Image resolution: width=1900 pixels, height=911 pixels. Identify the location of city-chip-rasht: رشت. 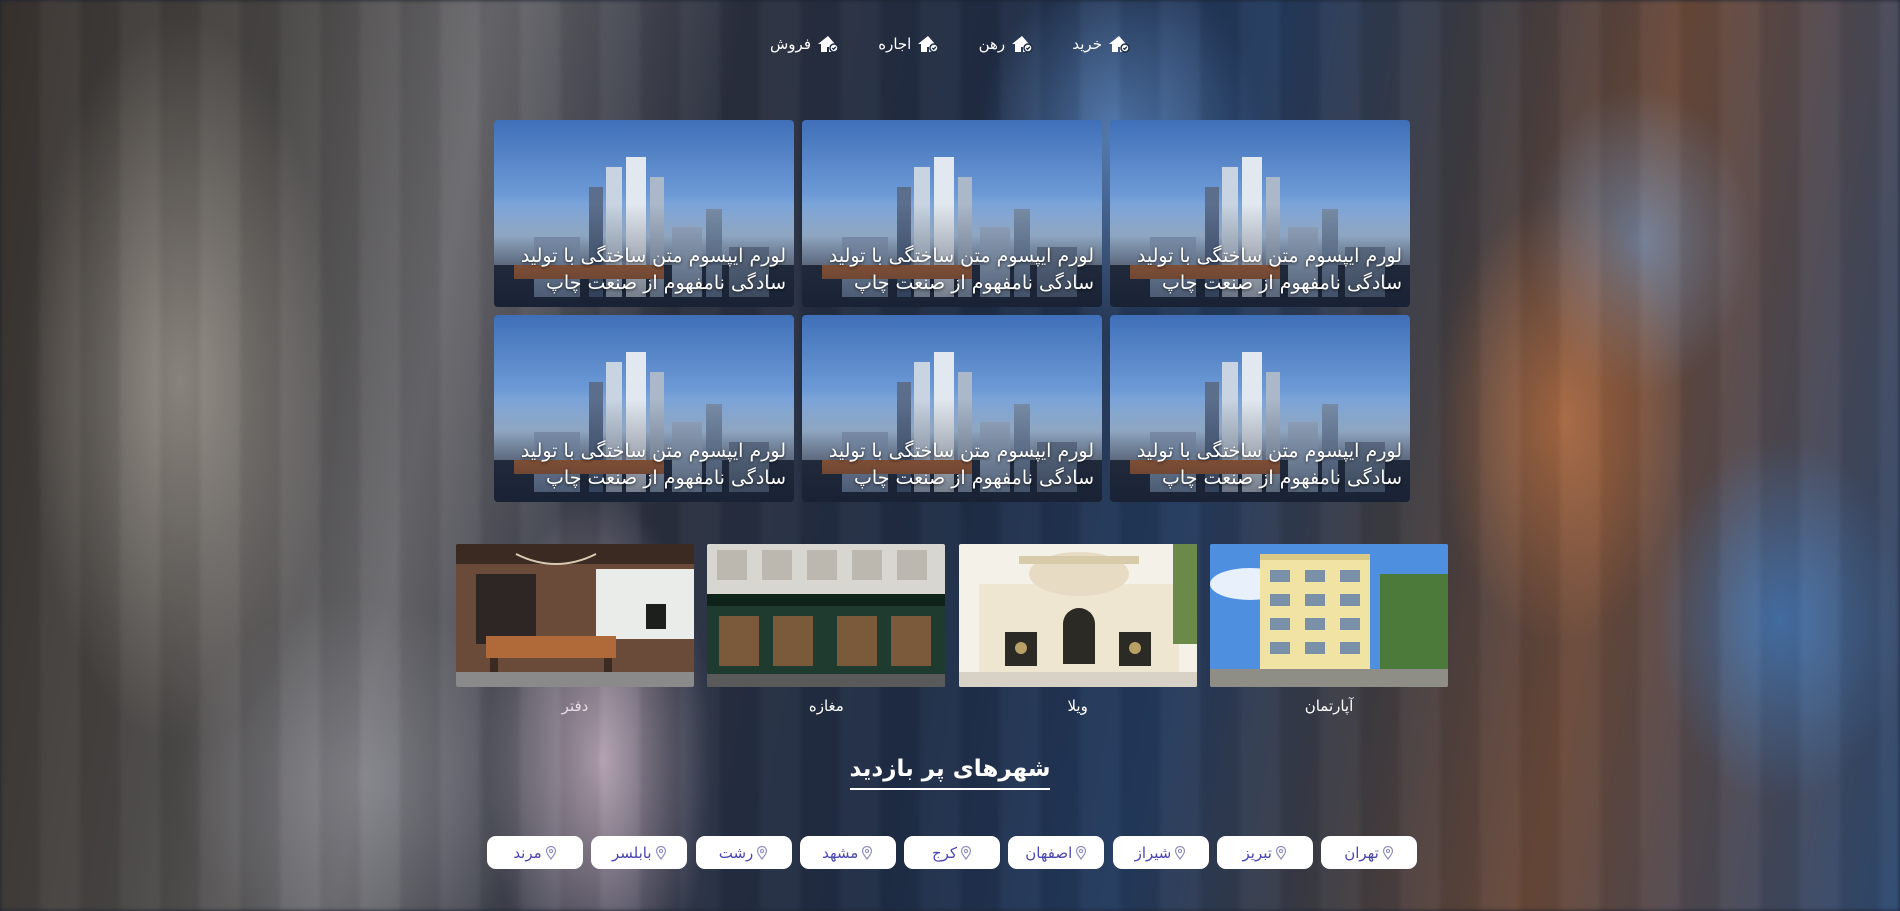
(743, 852).